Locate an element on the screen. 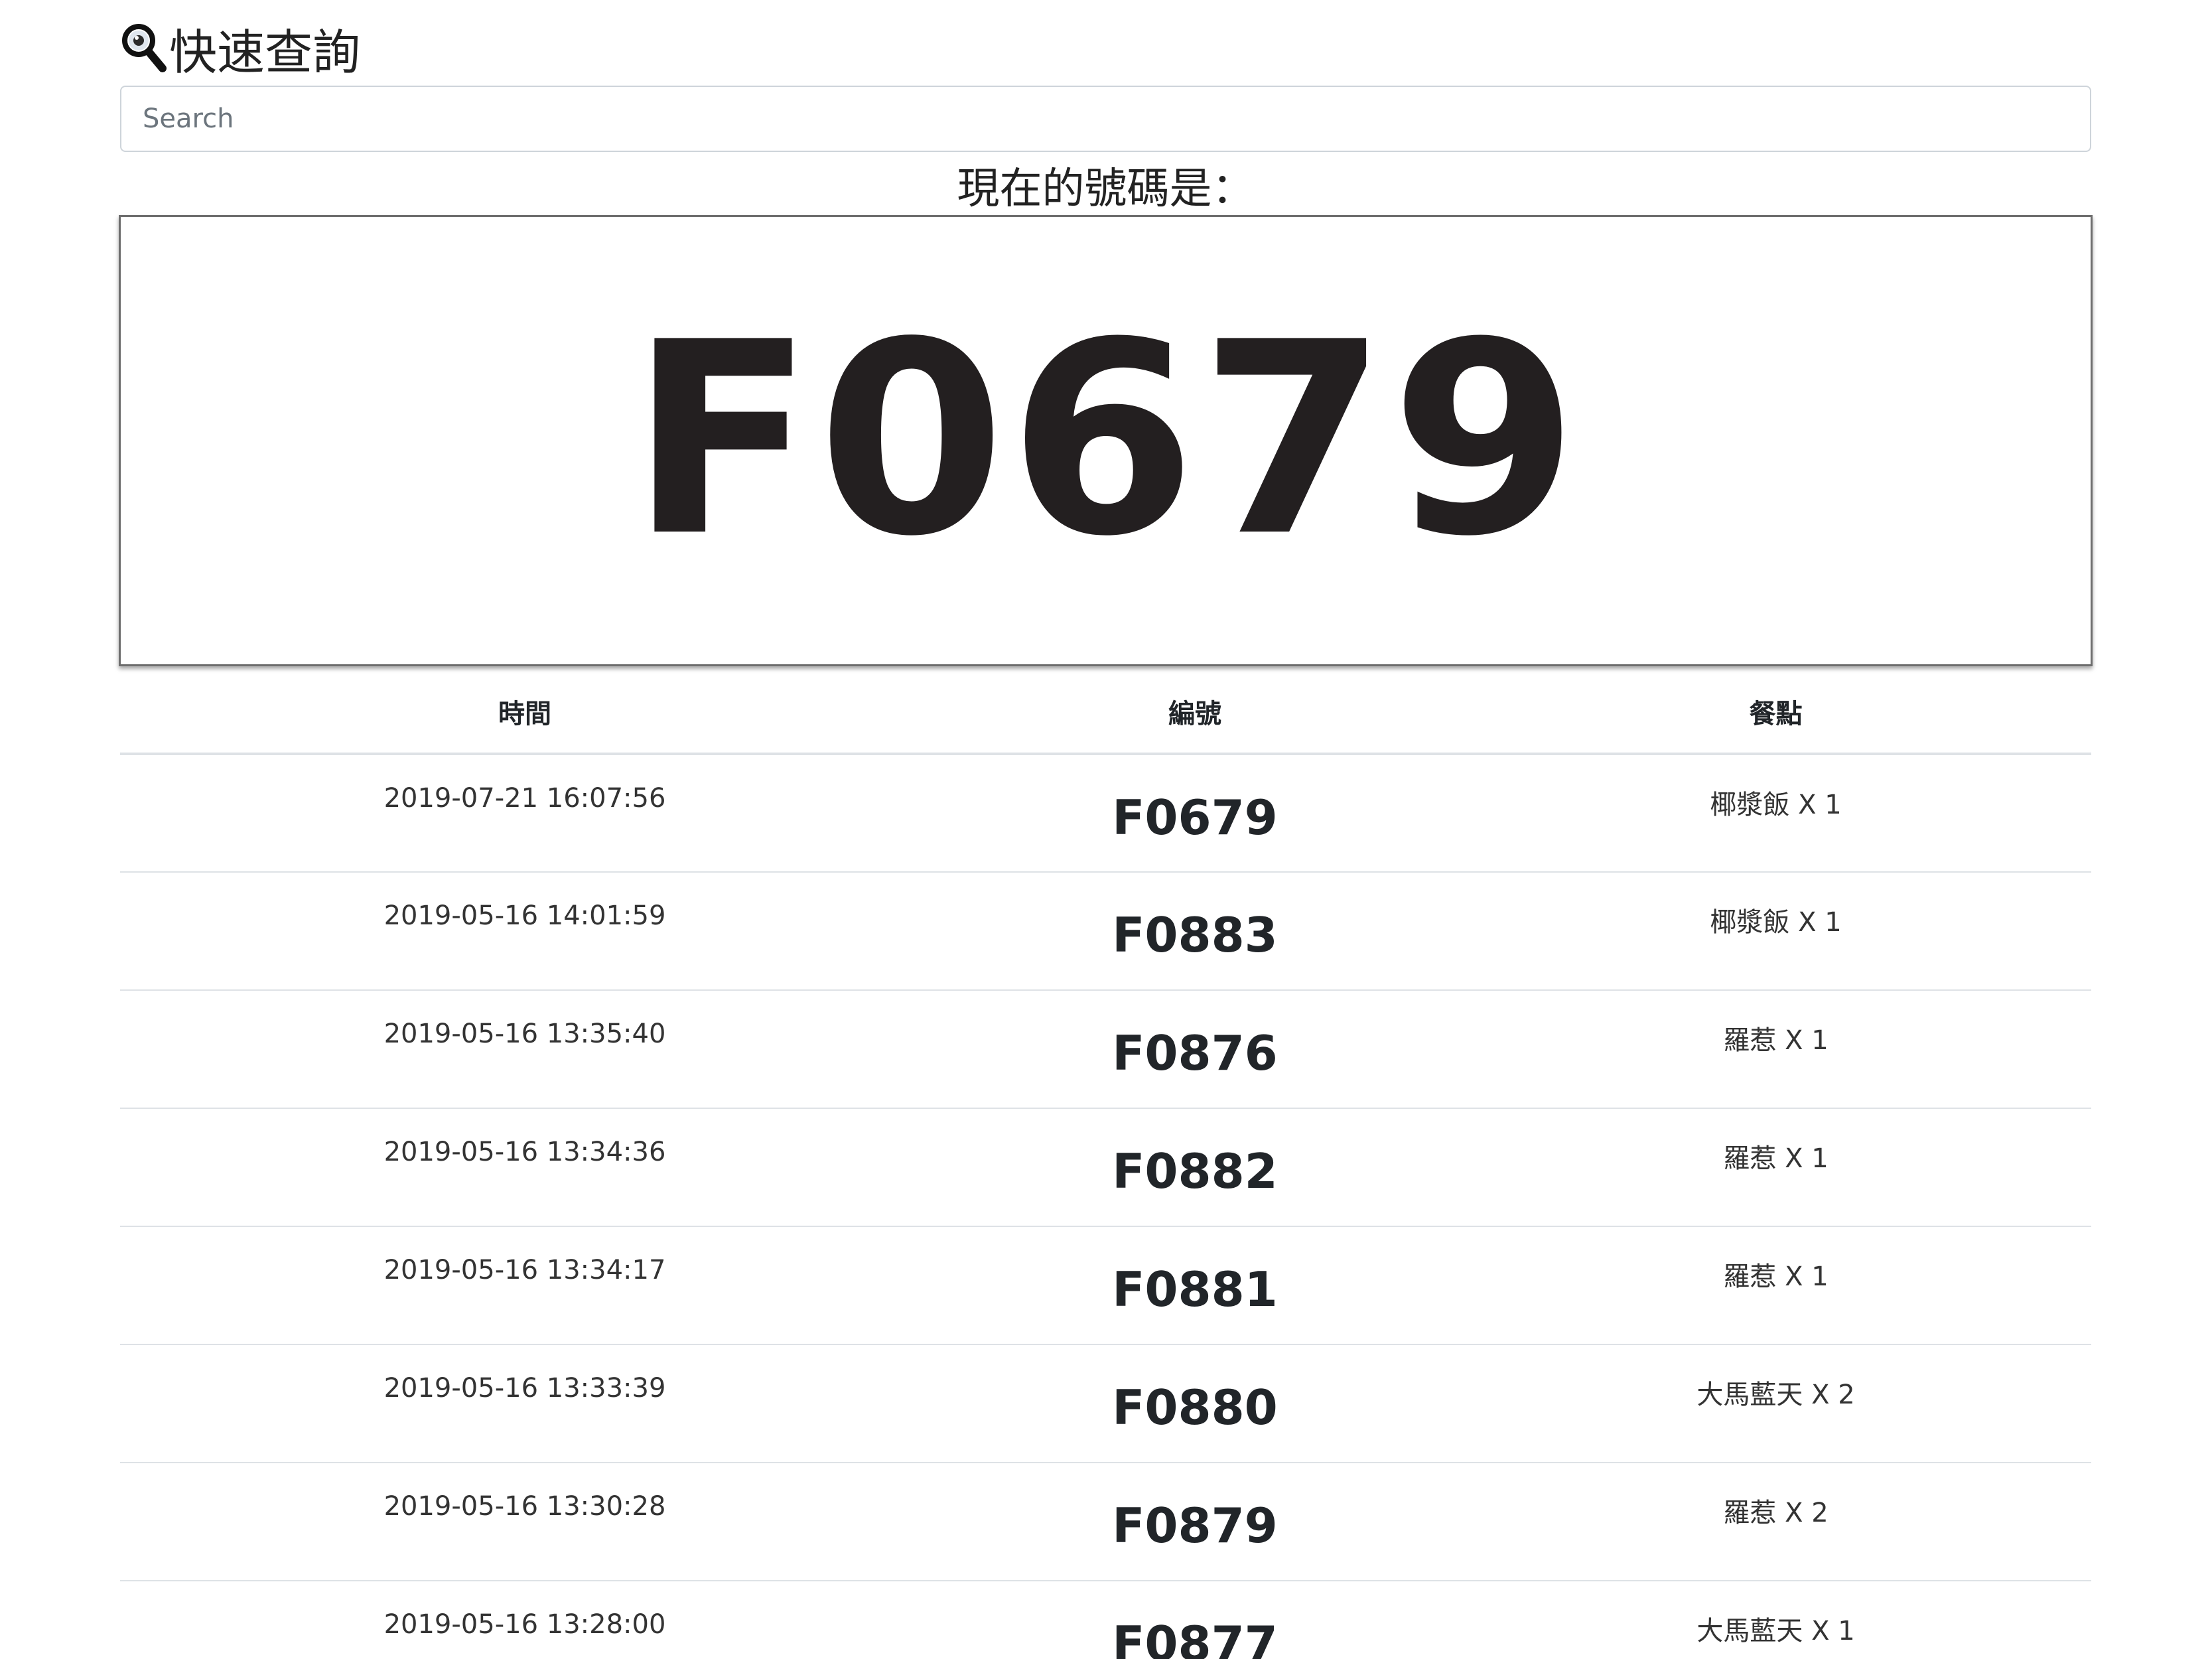 The image size is (2212, 1659). row-number: F0679 is located at coordinates (1195, 817).